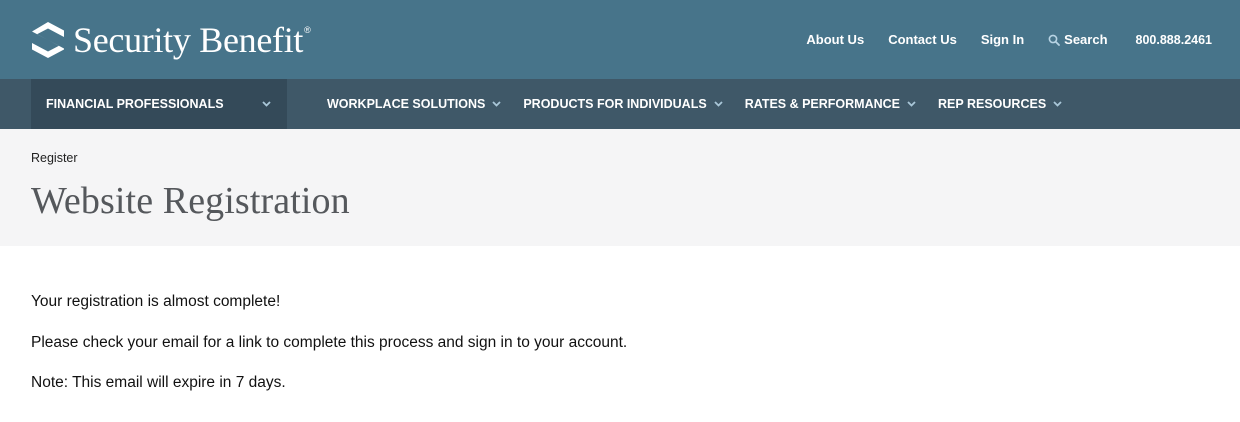 The image size is (1240, 422). What do you see at coordinates (190, 201) in the screenshot?
I see `page-title: Website Registration` at bounding box center [190, 201].